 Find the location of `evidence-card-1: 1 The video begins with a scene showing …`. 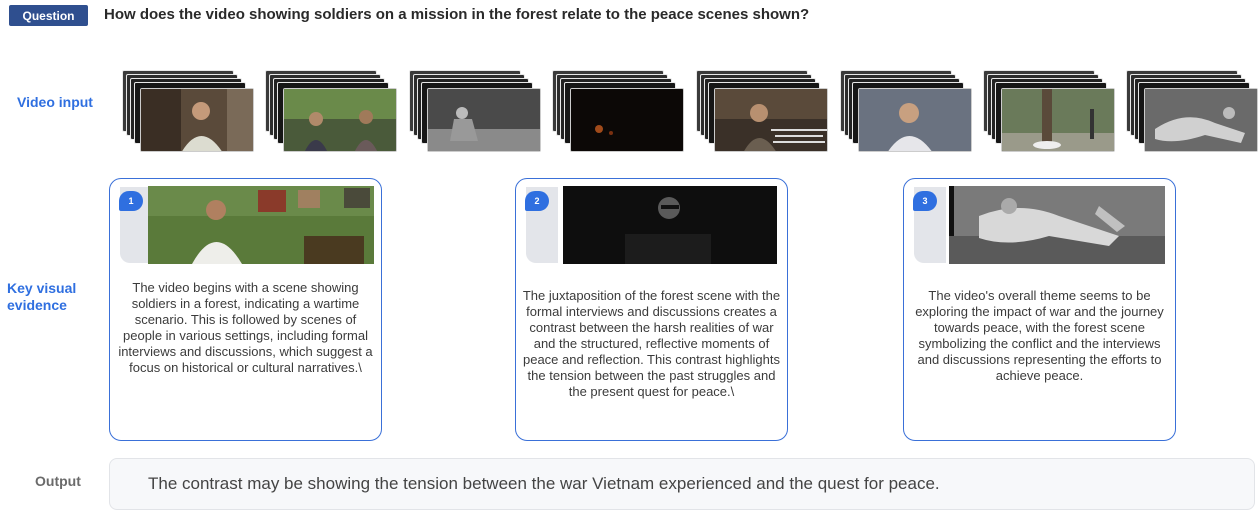

evidence-card-1: 1 The video begins with a scene showing … is located at coordinates (245, 309).